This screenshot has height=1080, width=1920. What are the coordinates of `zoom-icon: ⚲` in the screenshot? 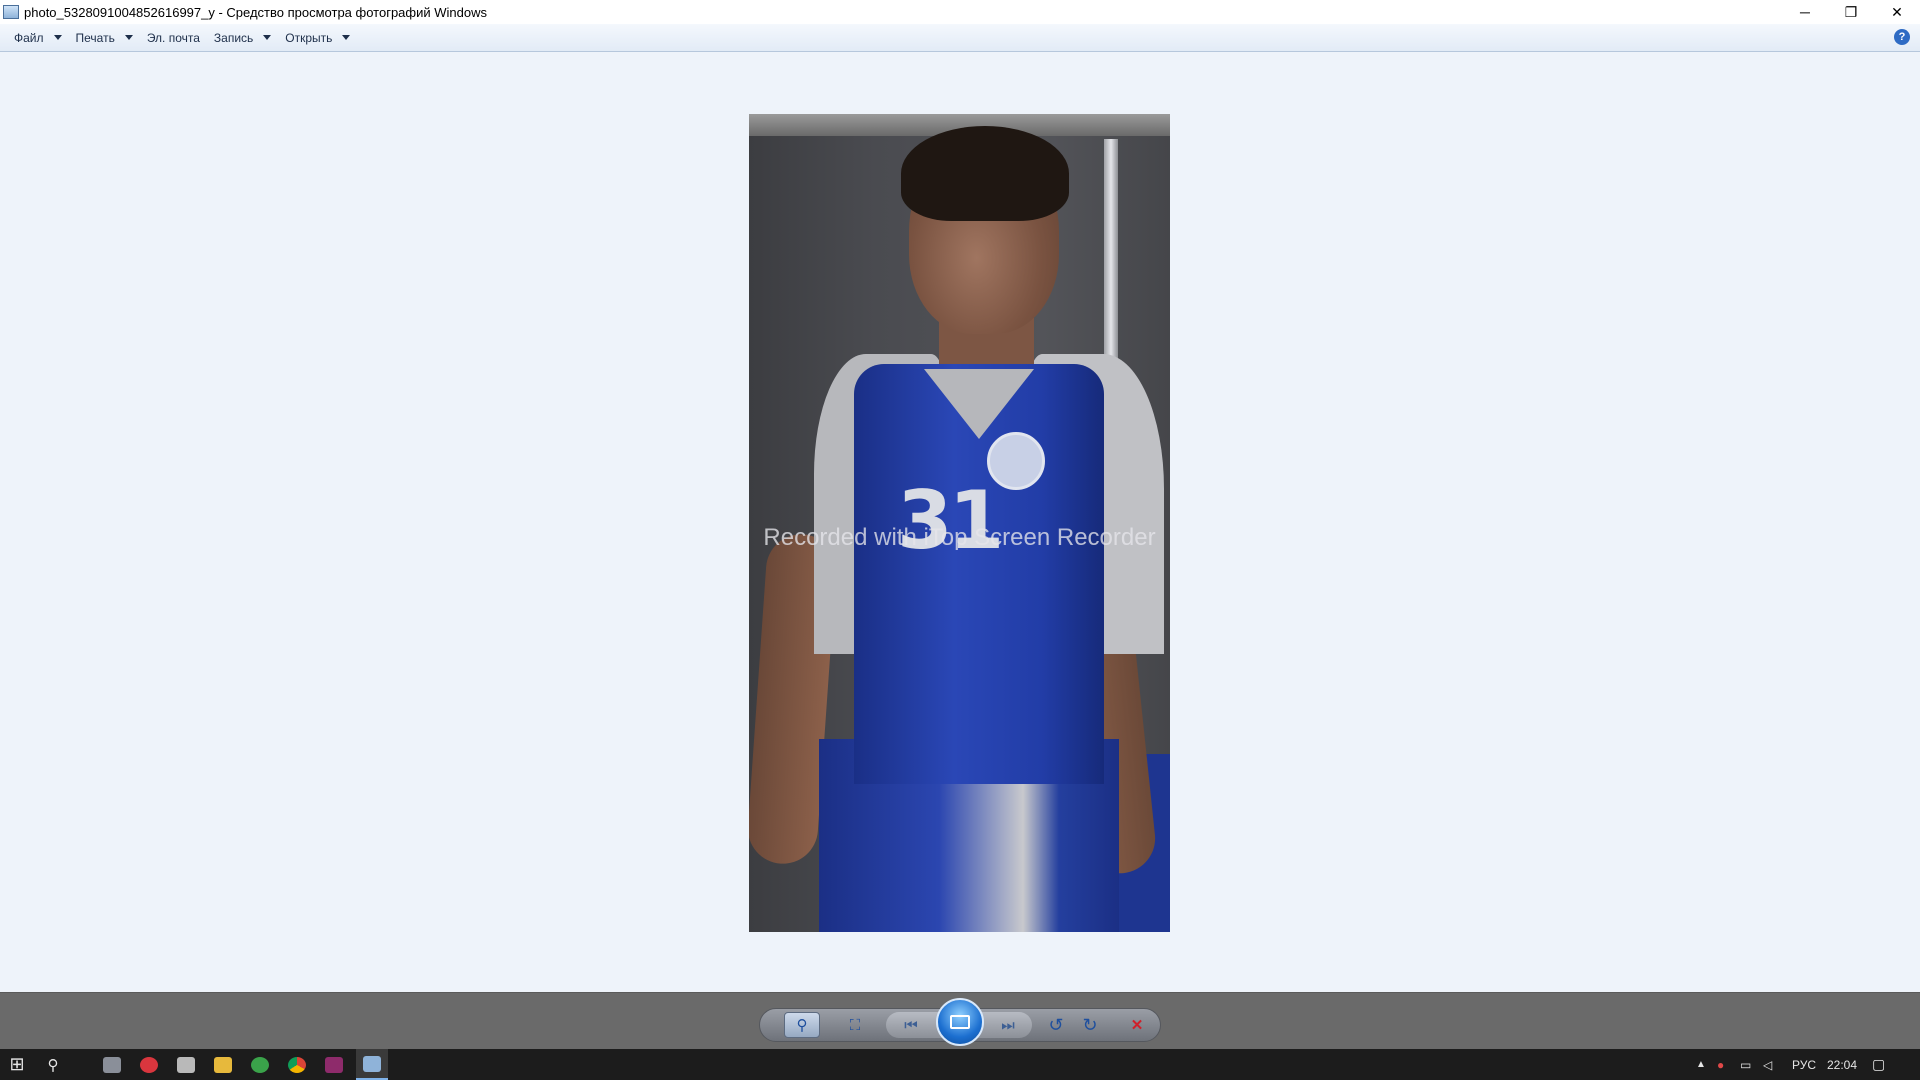 It's located at (802, 1025).